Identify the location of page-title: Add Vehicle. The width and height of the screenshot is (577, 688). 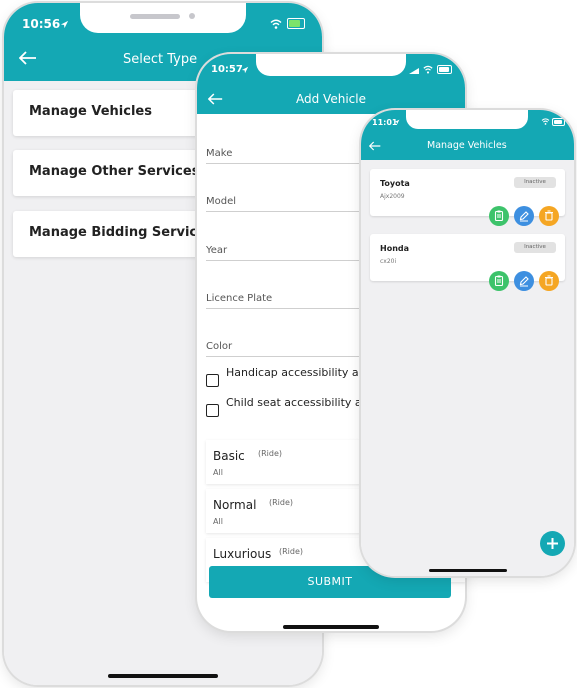
(331, 99).